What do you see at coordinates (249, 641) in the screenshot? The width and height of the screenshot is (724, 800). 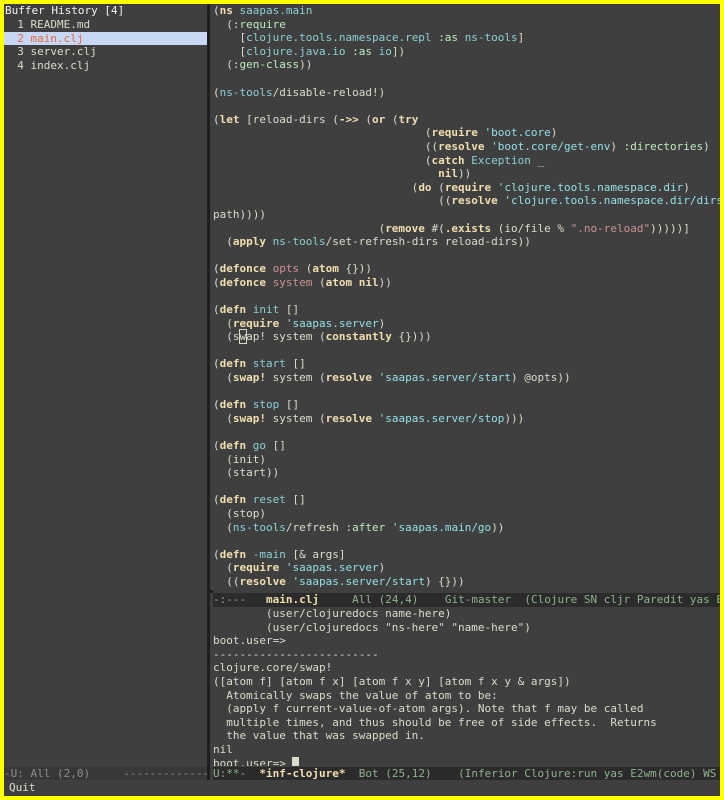 I see `repl-line: boot.user=>` at bounding box center [249, 641].